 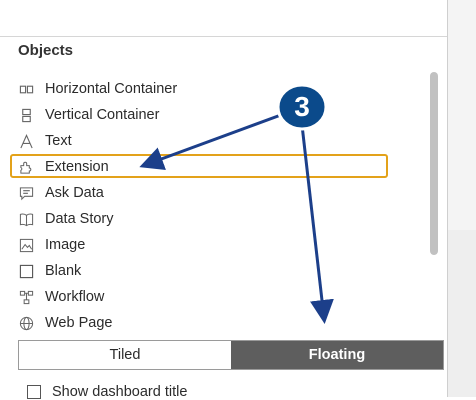 What do you see at coordinates (26, 89) in the screenshot?
I see `horizontal-container-icon` at bounding box center [26, 89].